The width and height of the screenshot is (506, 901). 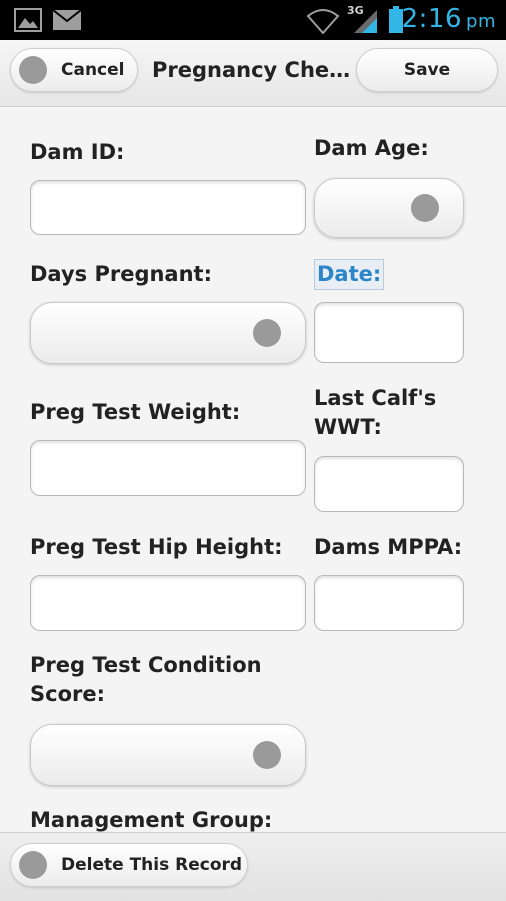 I want to click on days-pregnant-select, so click(x=168, y=333).